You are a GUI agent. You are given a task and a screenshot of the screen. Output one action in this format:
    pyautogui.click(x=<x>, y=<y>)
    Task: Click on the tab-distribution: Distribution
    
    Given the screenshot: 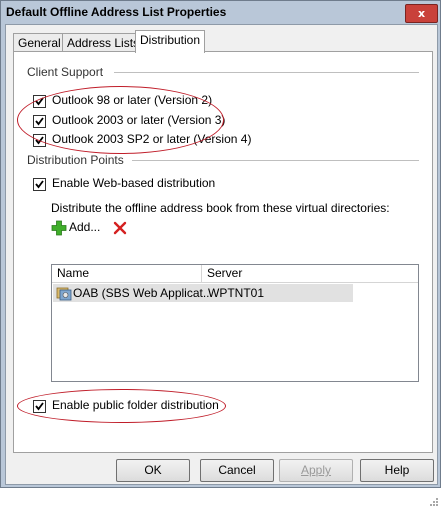 What is the action you would take?
    pyautogui.click(x=170, y=41)
    